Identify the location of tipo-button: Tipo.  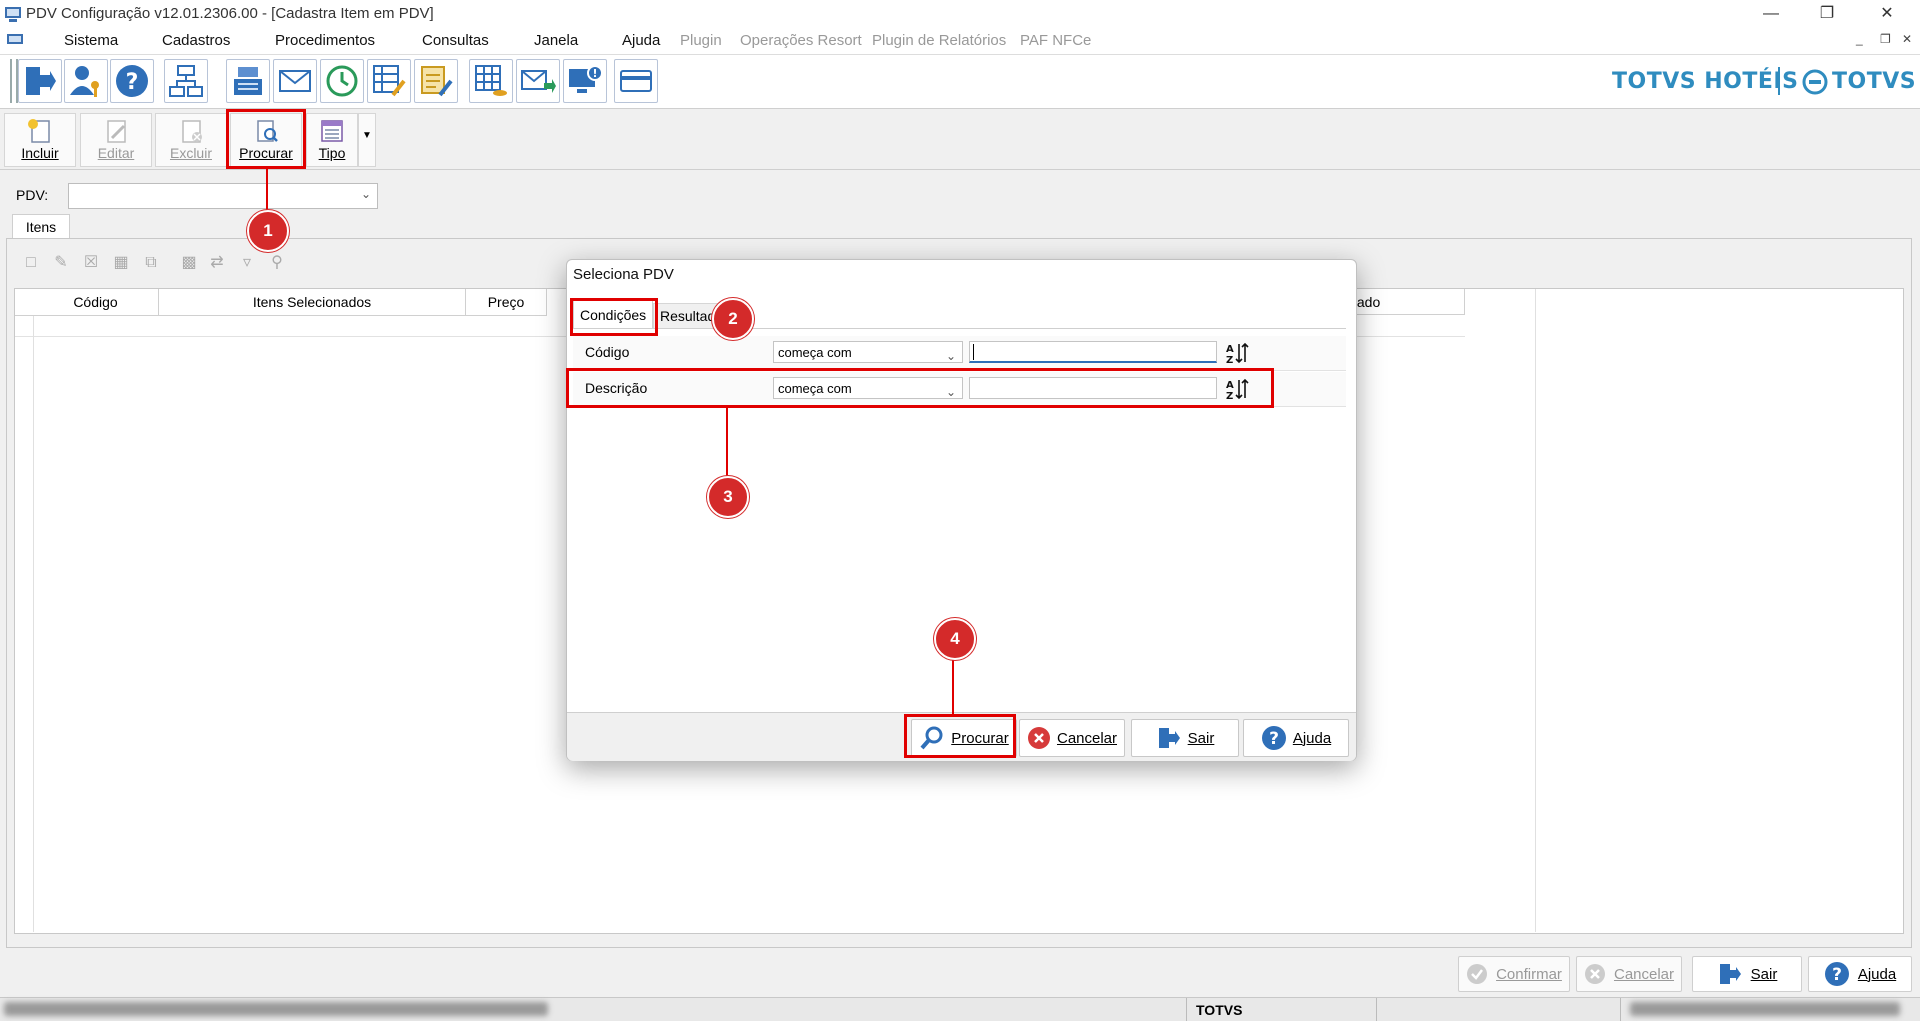
(332, 140).